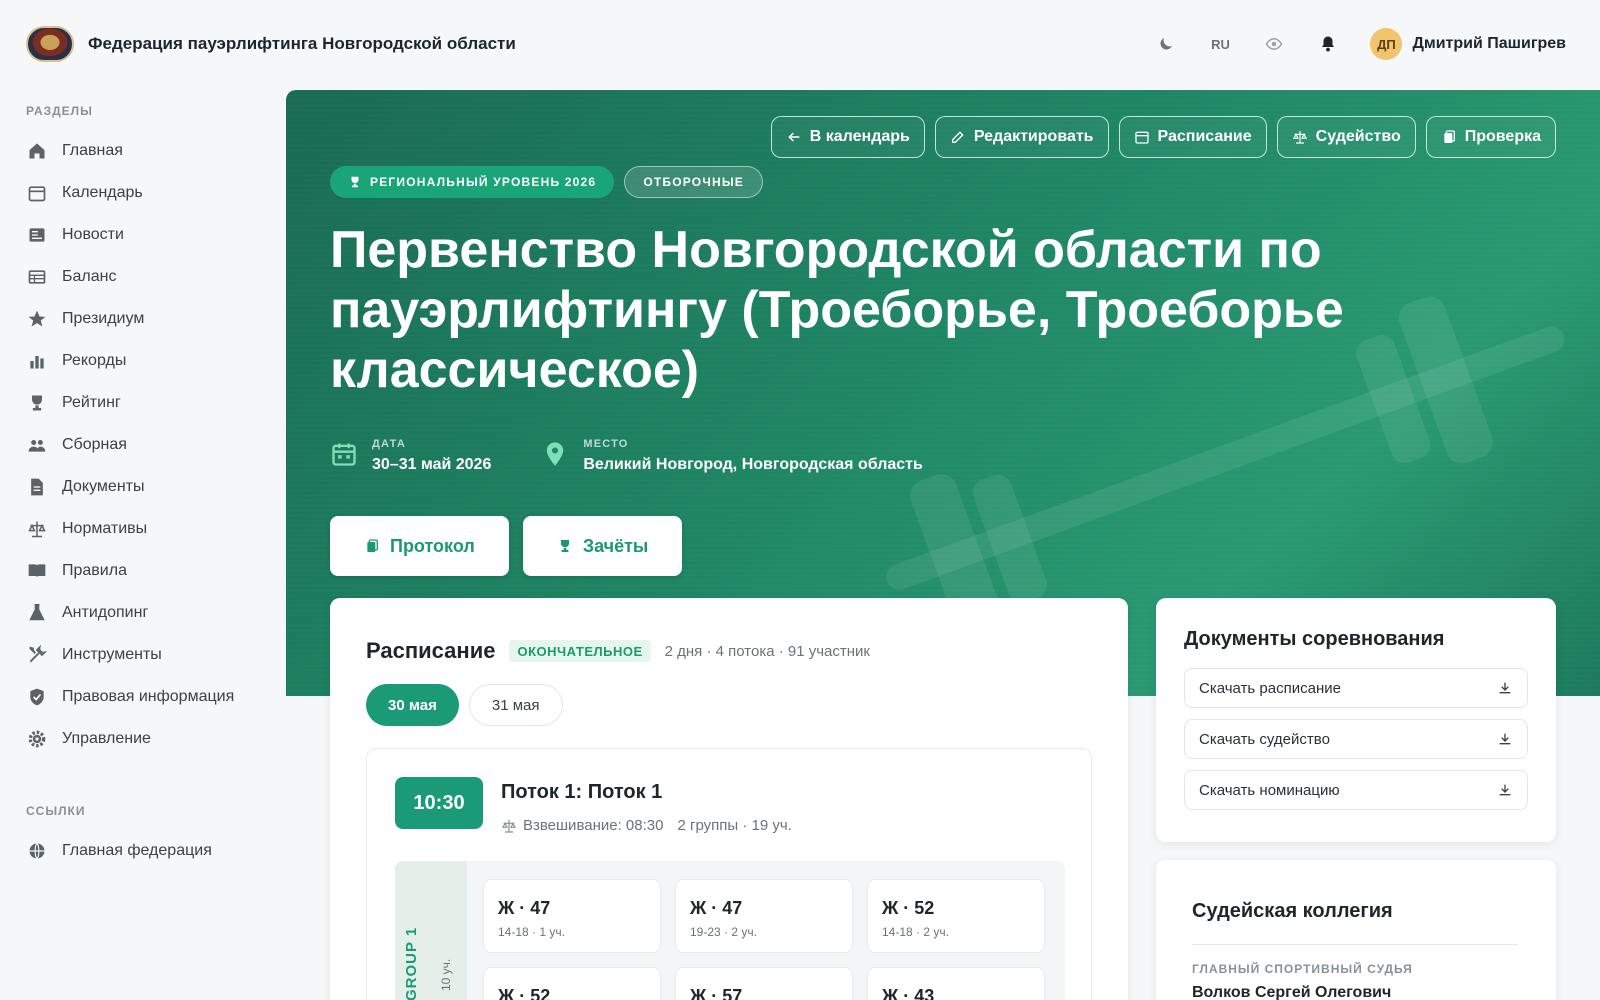 This screenshot has width=1600, height=1000. What do you see at coordinates (135, 361) in the screenshot?
I see `sidebar-item: Рекорды` at bounding box center [135, 361].